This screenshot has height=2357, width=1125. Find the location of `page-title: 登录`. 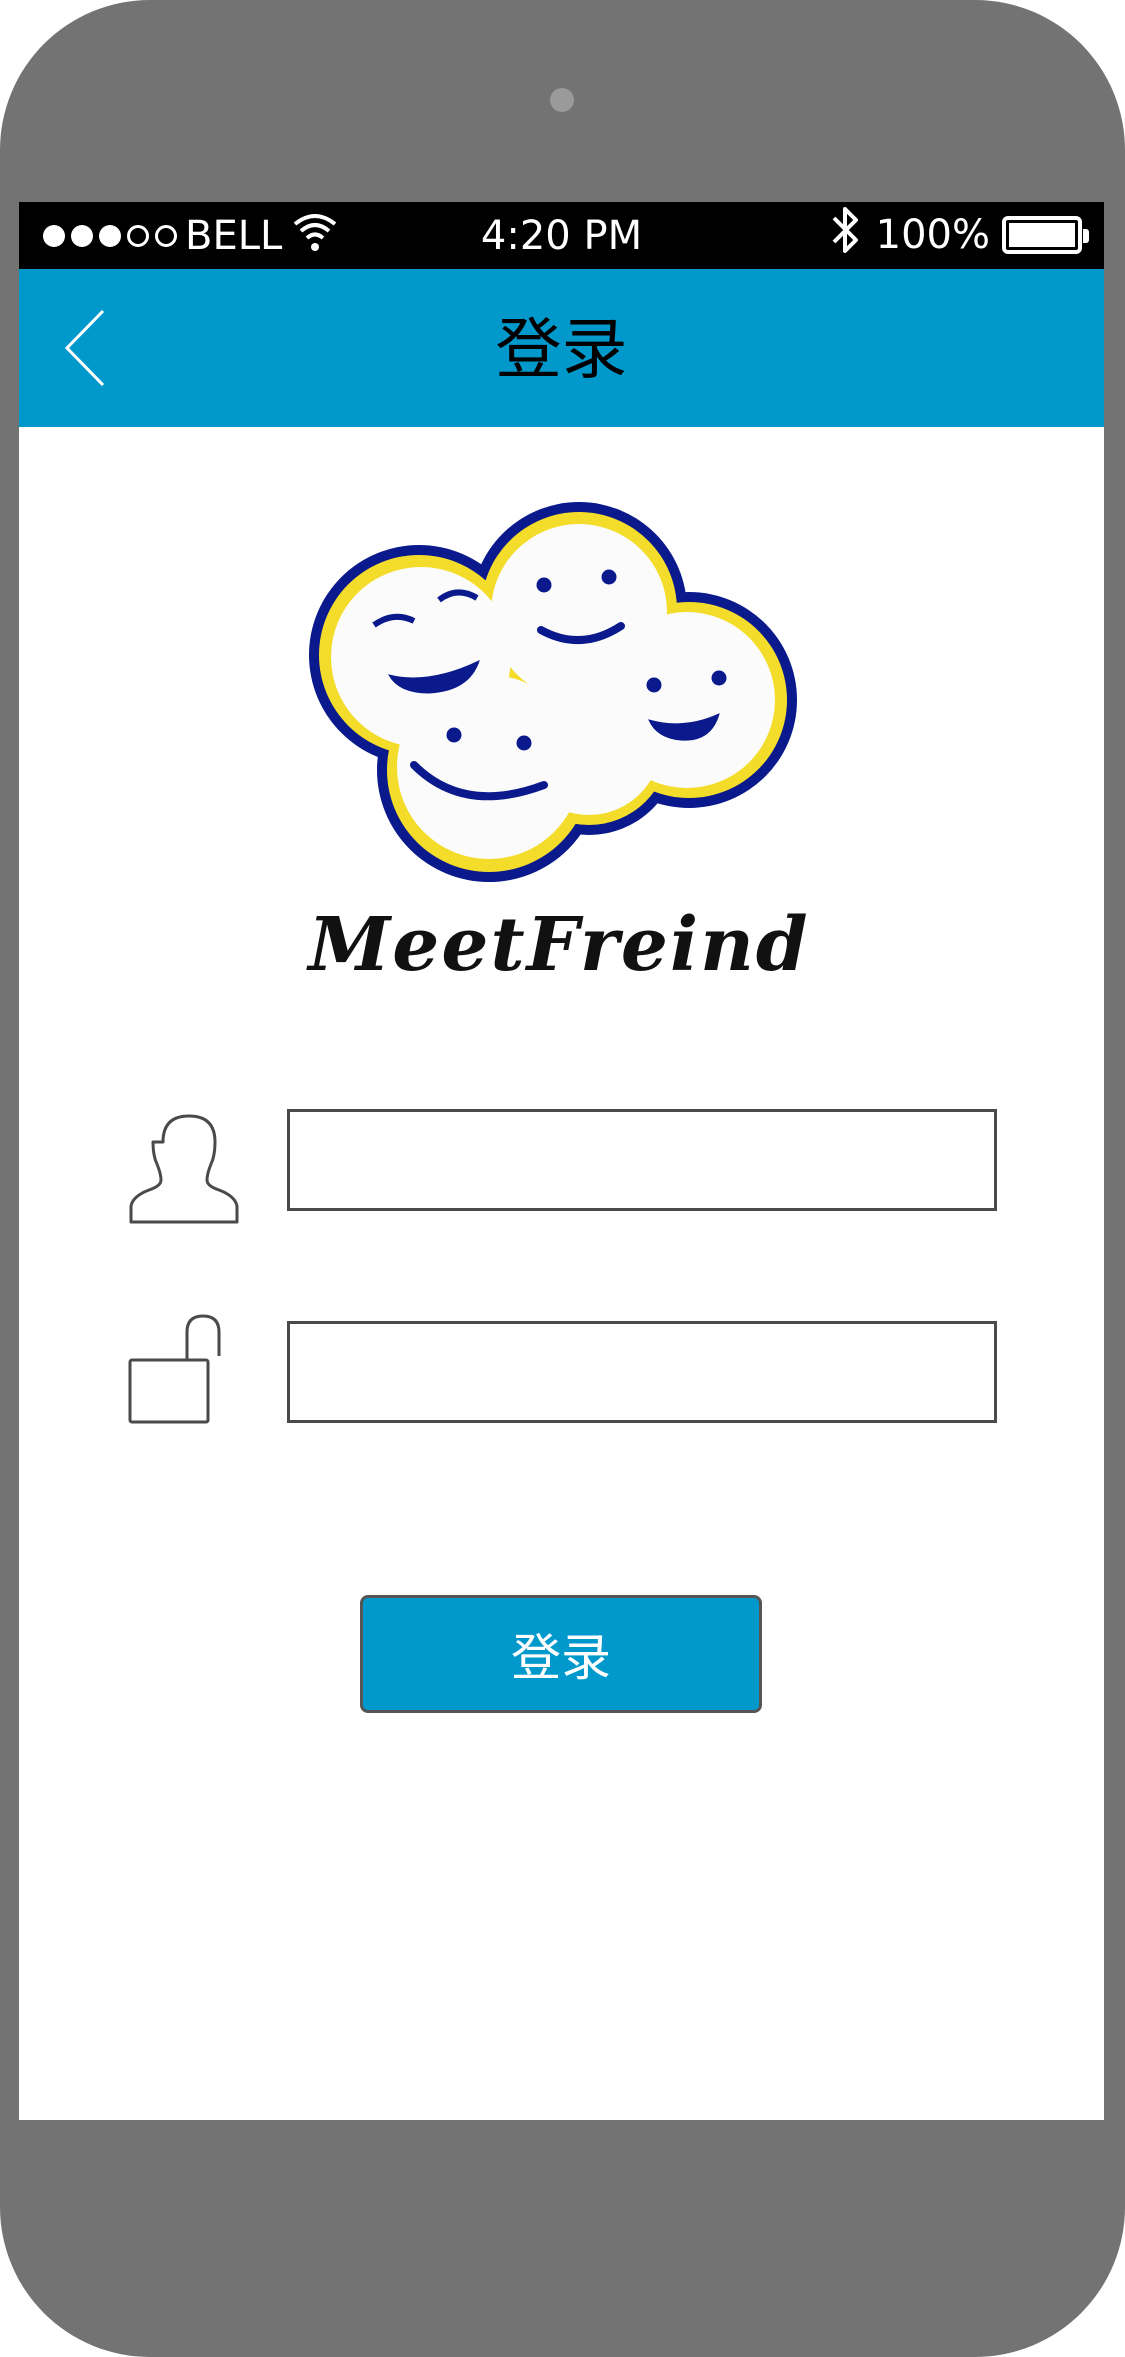

page-title: 登录 is located at coordinates (561, 349).